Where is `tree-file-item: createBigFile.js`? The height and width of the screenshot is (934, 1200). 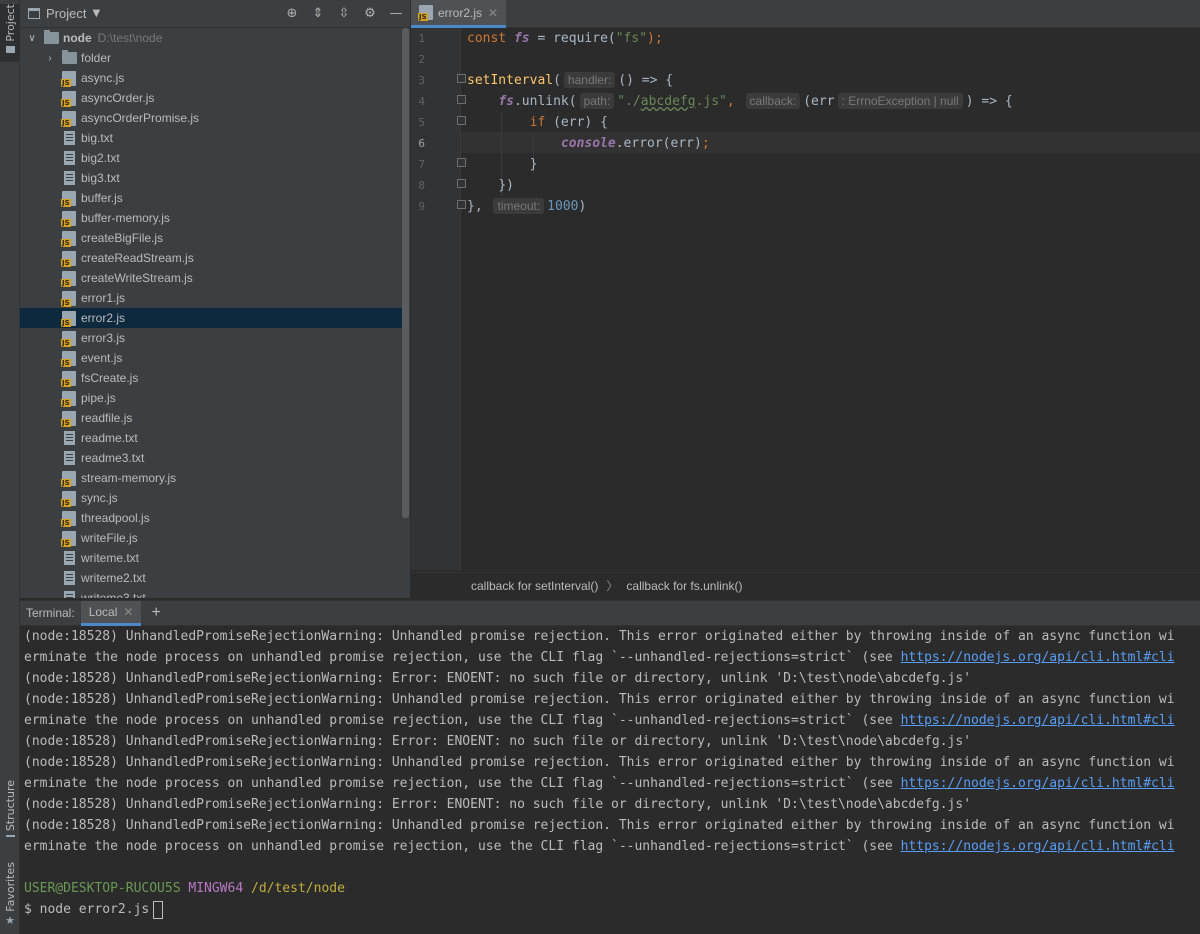 tree-file-item: createBigFile.js is located at coordinates (211, 238).